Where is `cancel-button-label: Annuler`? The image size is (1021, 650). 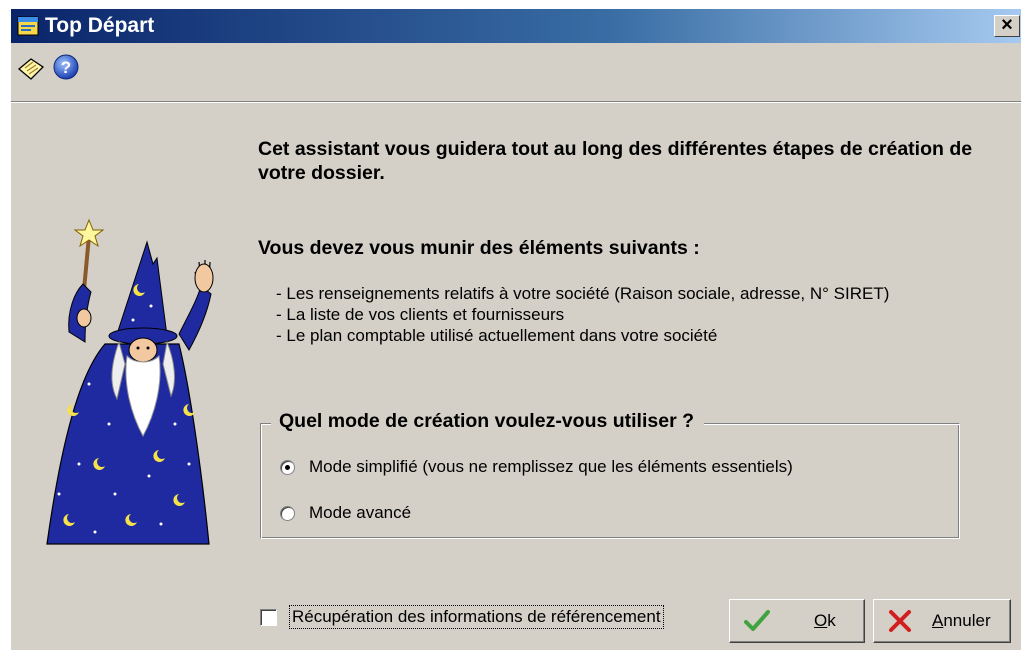 cancel-button-label: Annuler is located at coordinates (961, 620).